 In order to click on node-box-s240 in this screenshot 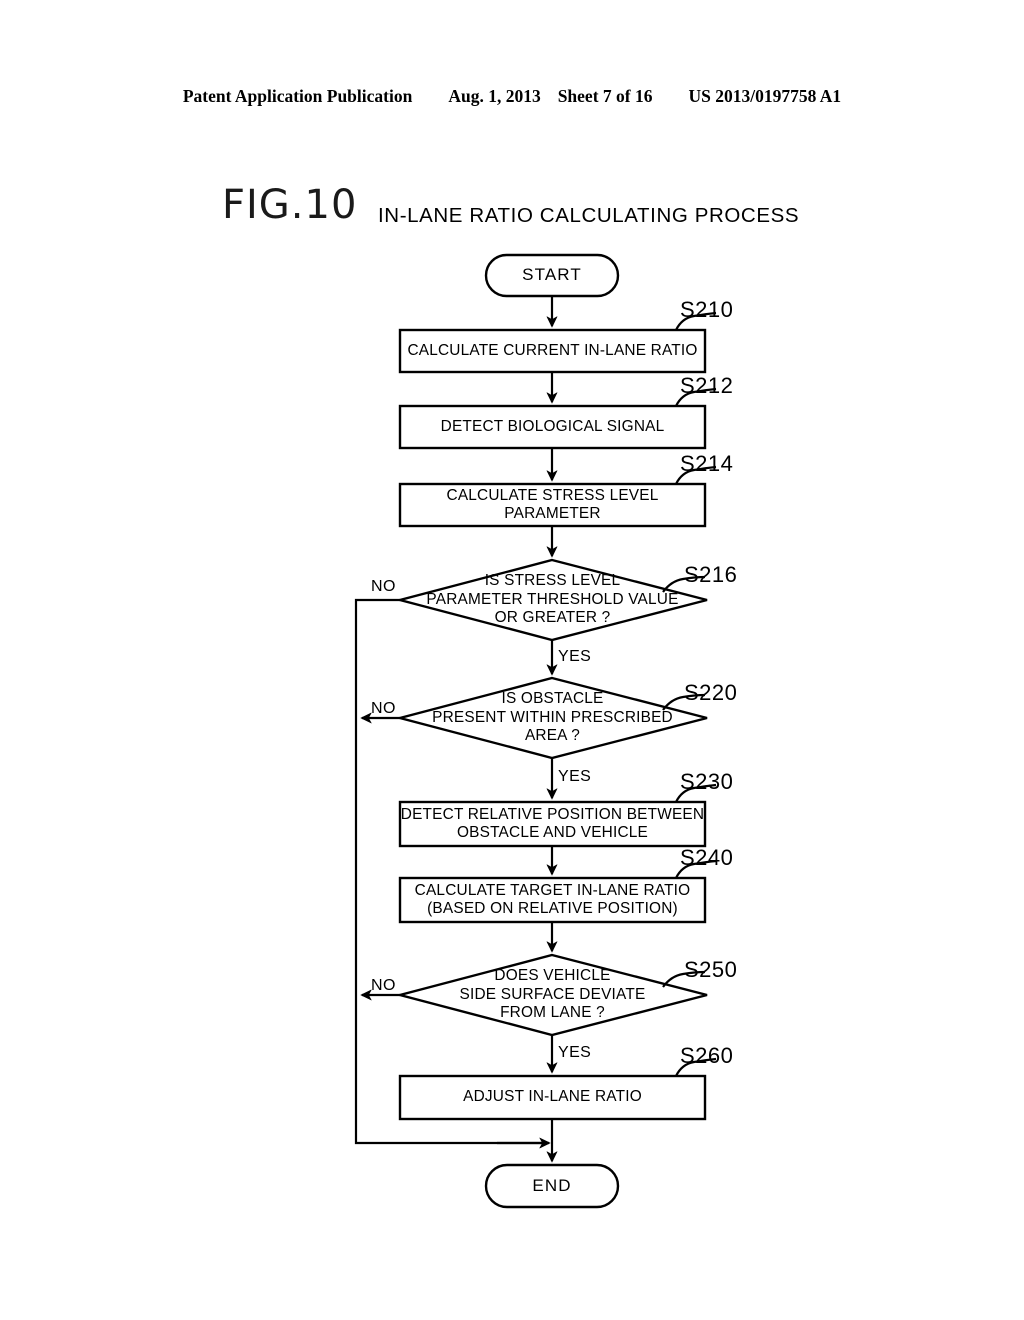, I will do `click(552, 900)`.